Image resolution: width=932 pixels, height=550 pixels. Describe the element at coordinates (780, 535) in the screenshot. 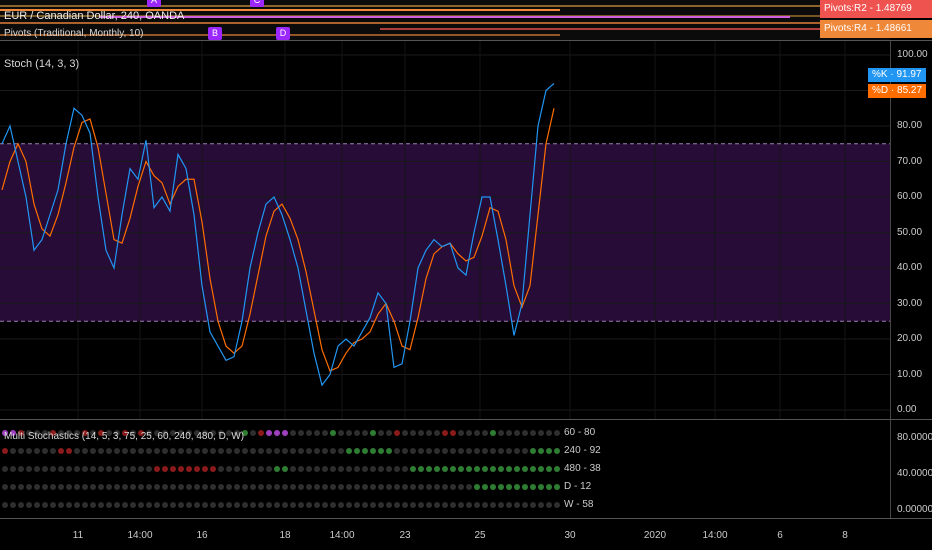

I see `x-tick: 6` at that location.